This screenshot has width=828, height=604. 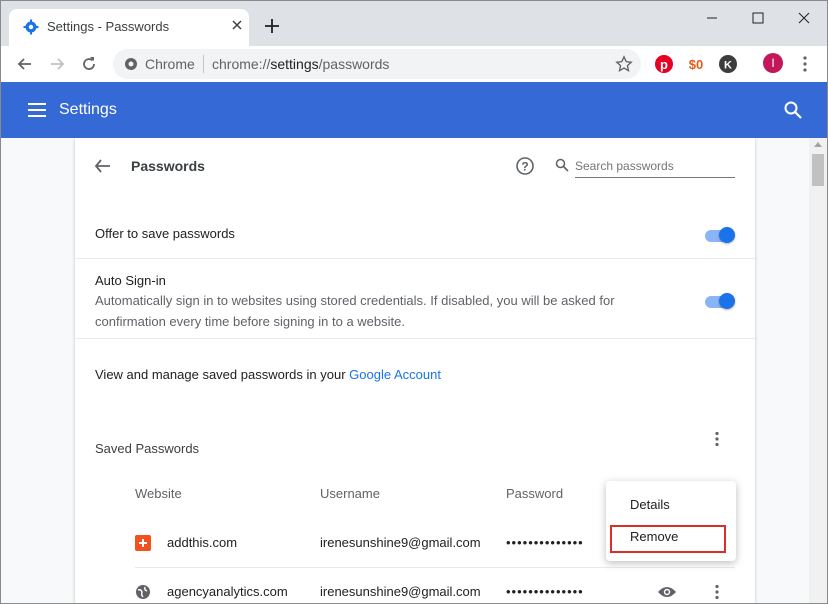 I want to click on svg-text: $0, so click(x=696, y=64).